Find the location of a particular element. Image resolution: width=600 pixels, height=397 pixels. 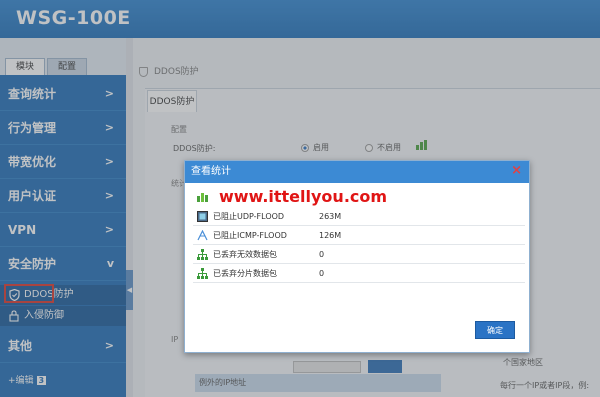

stat-value: 126M is located at coordinates (330, 235).